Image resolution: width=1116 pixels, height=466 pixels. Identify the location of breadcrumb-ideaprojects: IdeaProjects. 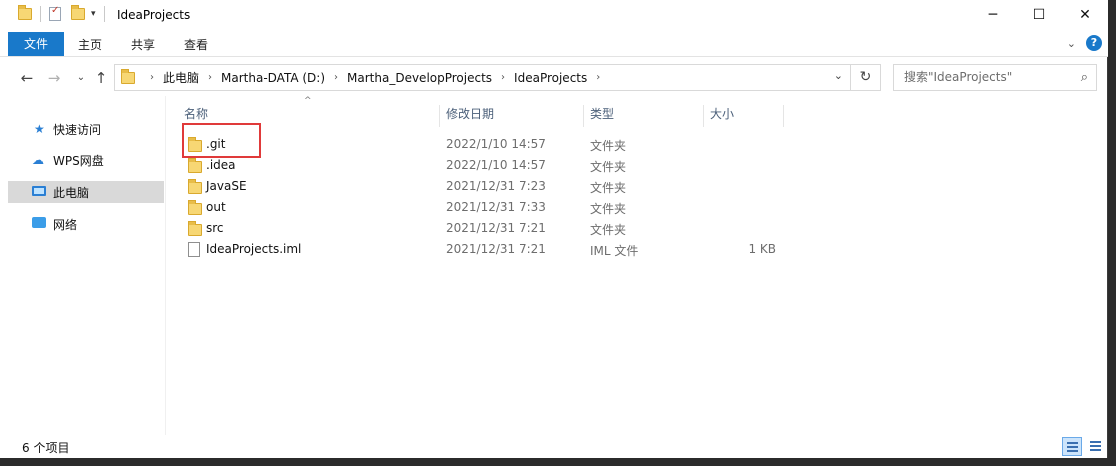
(550, 78).